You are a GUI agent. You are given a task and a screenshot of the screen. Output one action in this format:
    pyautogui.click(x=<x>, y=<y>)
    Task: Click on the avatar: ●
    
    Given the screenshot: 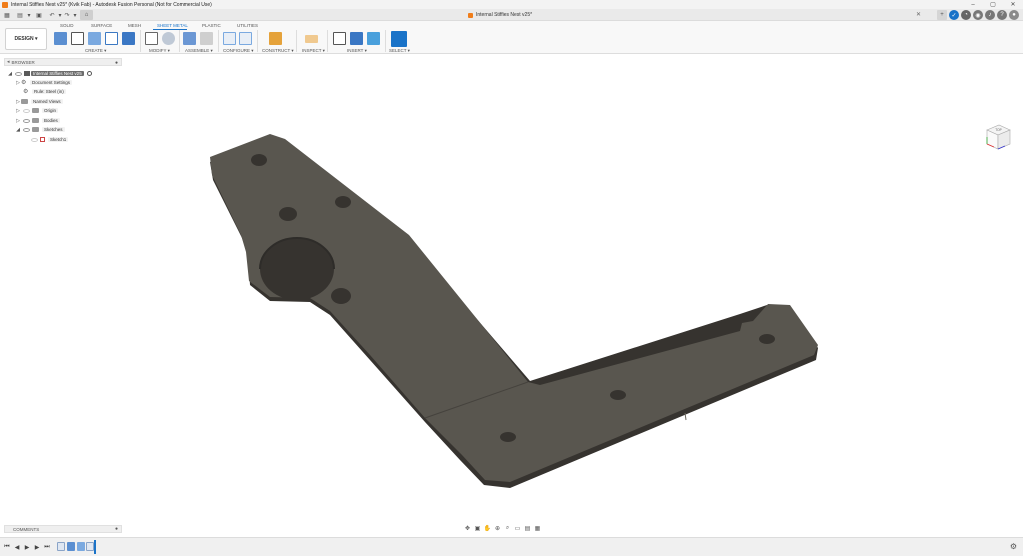 What is the action you would take?
    pyautogui.click(x=1014, y=15)
    